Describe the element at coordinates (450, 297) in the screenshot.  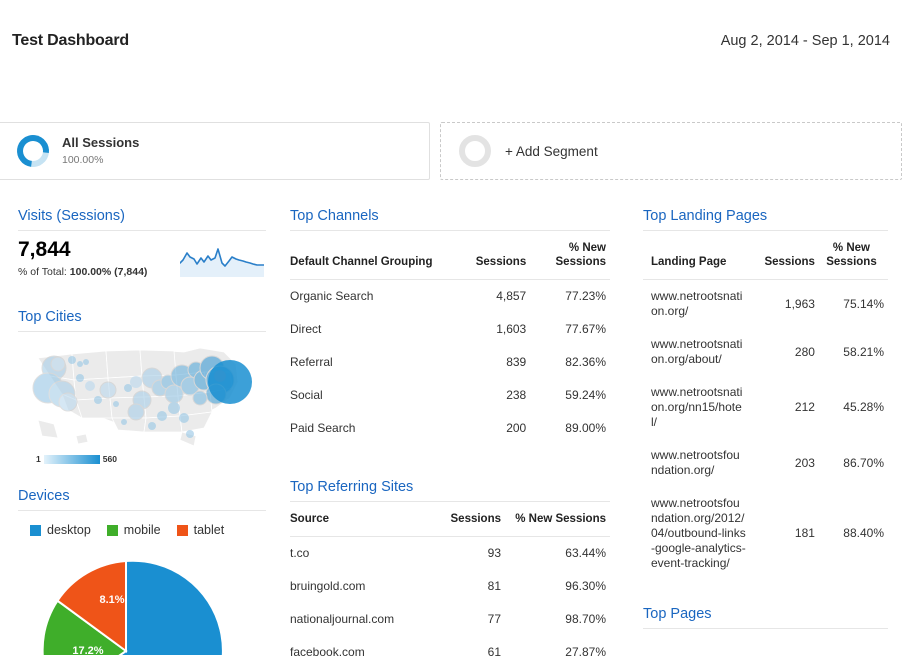
I see `table-row: Organic Search 4,857 77.23%` at that location.